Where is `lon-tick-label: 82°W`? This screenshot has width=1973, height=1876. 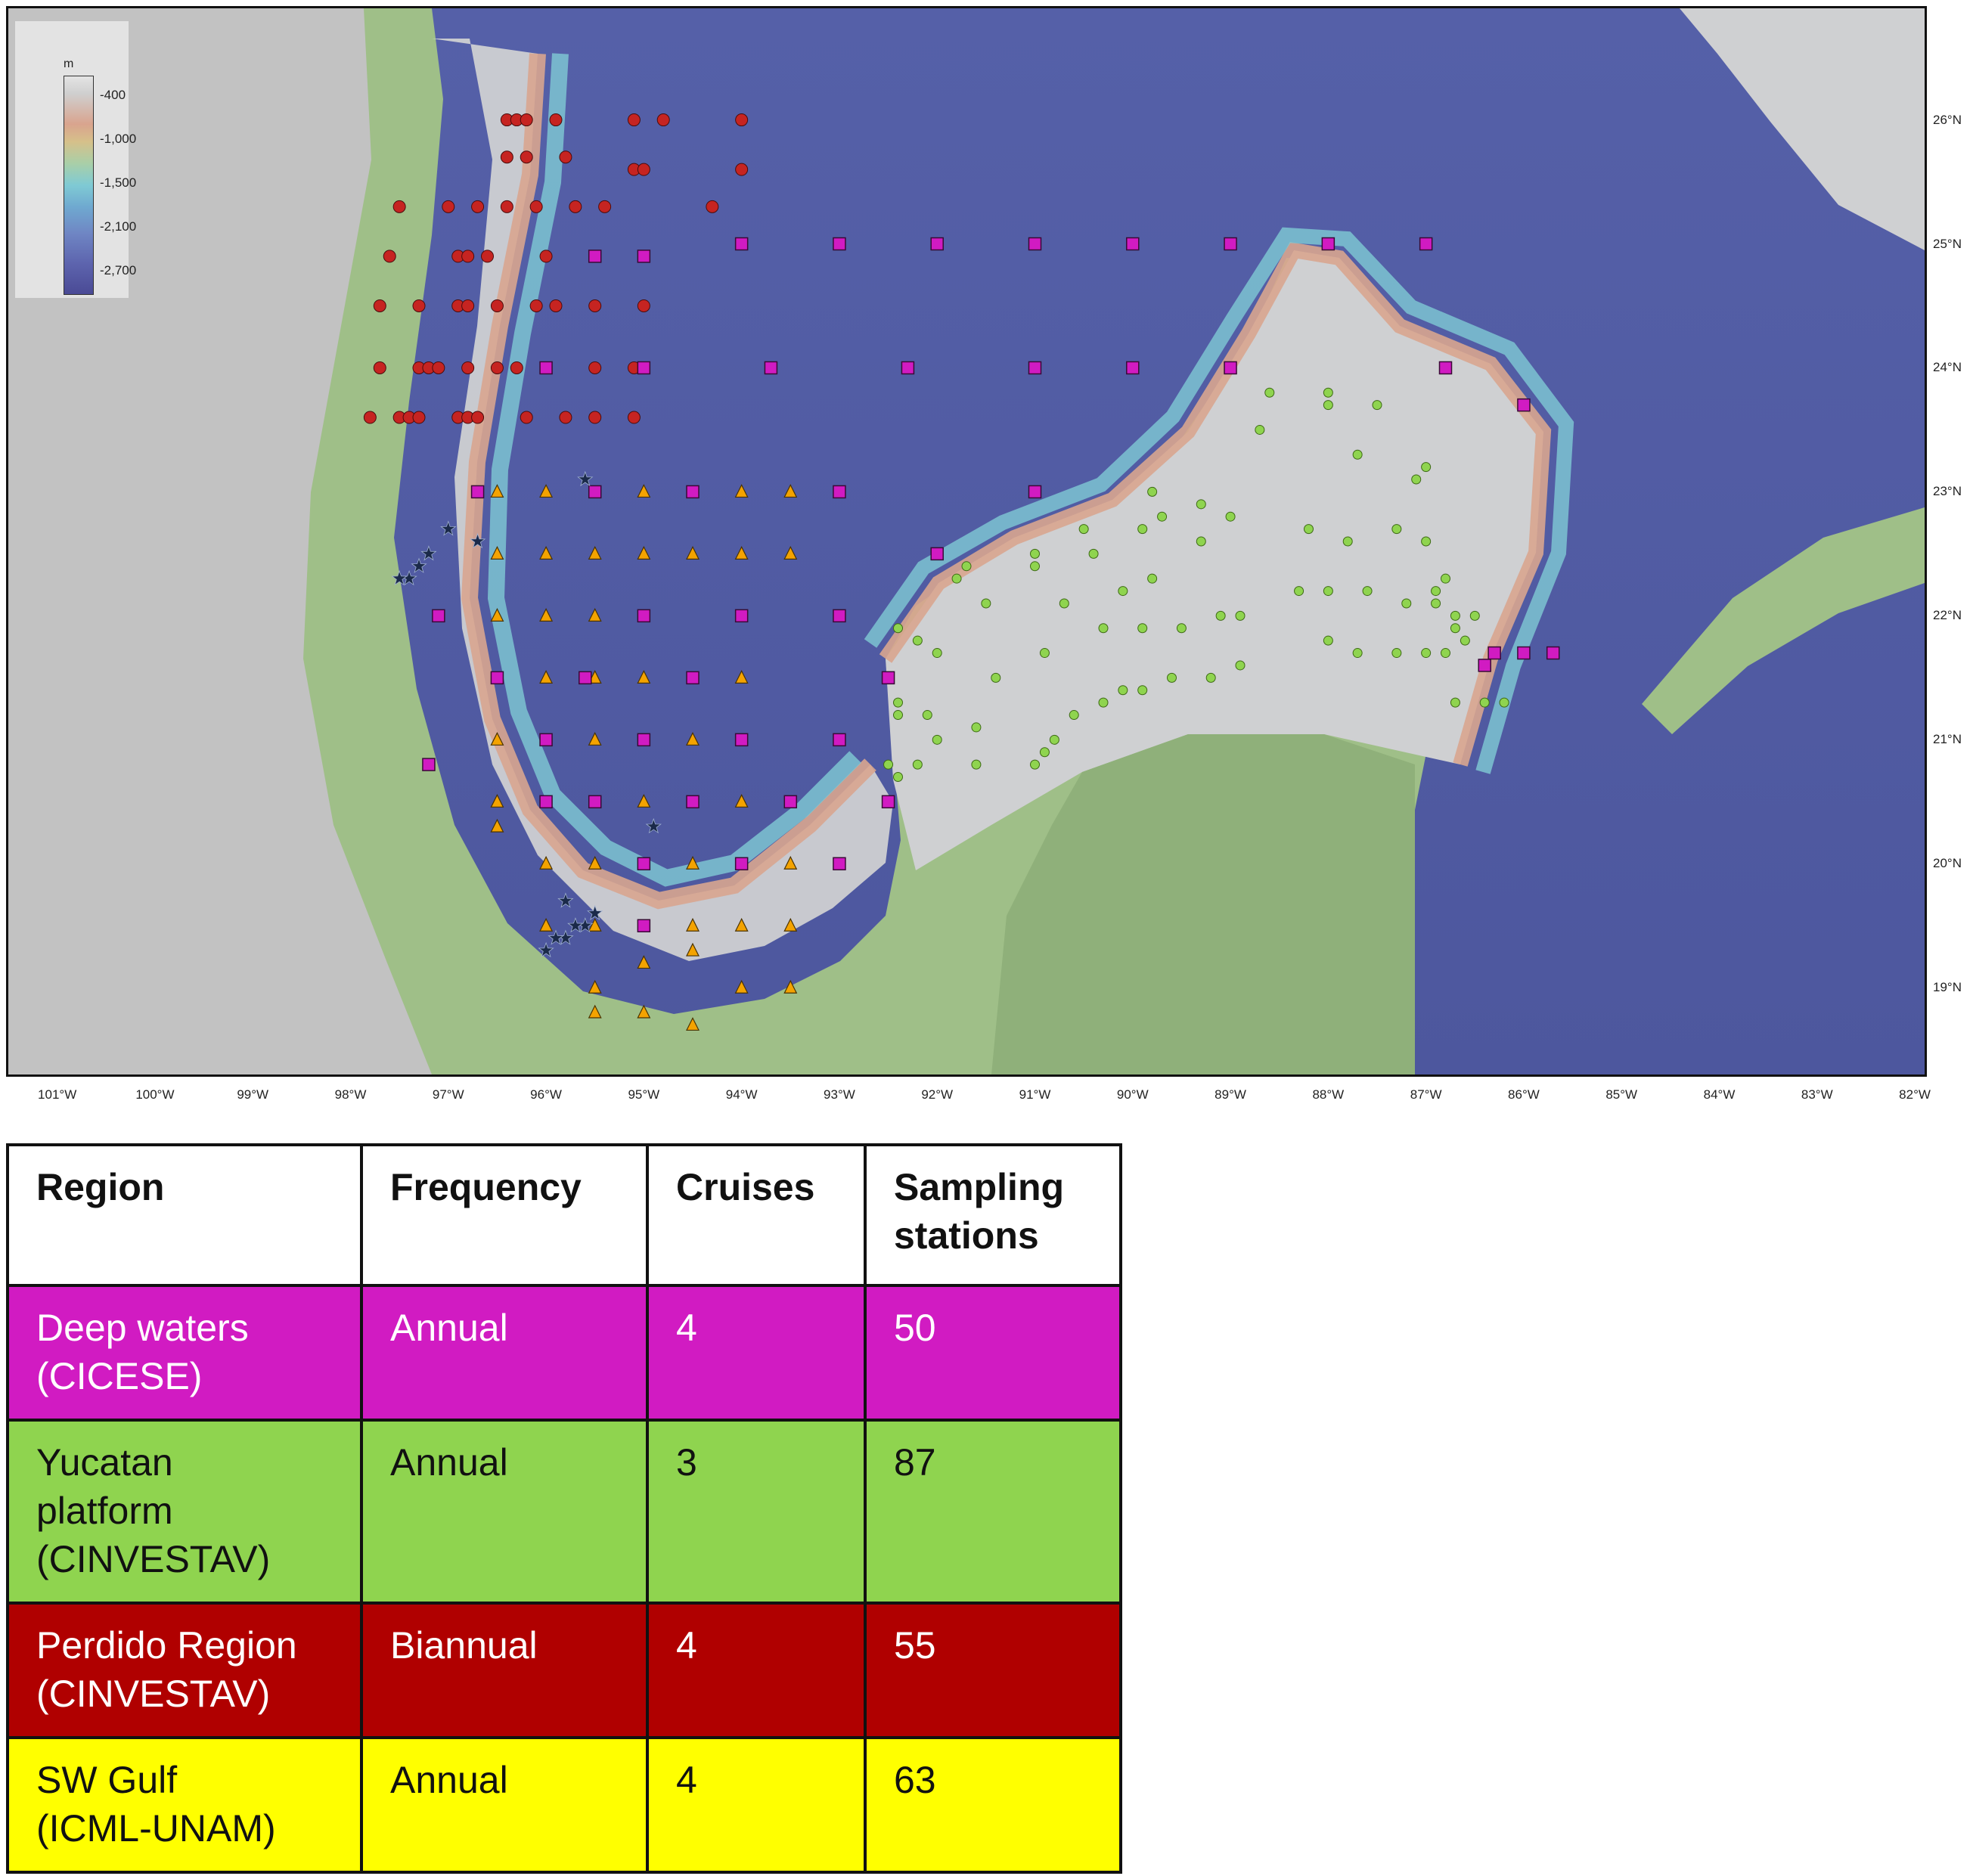 lon-tick-label: 82°W is located at coordinates (1915, 1094).